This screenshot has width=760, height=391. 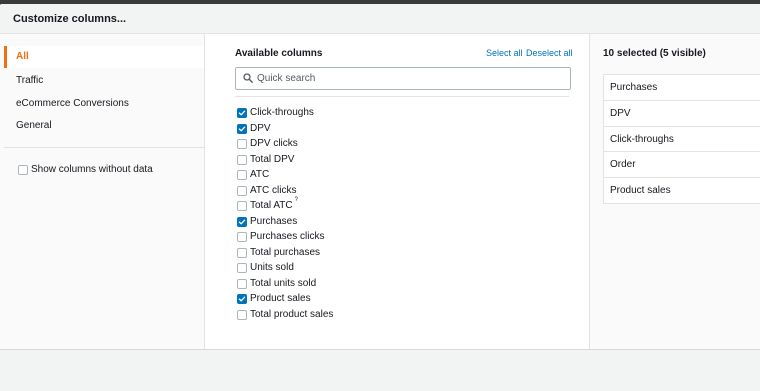 I want to click on column-option-label: ATC, so click(x=260, y=174).